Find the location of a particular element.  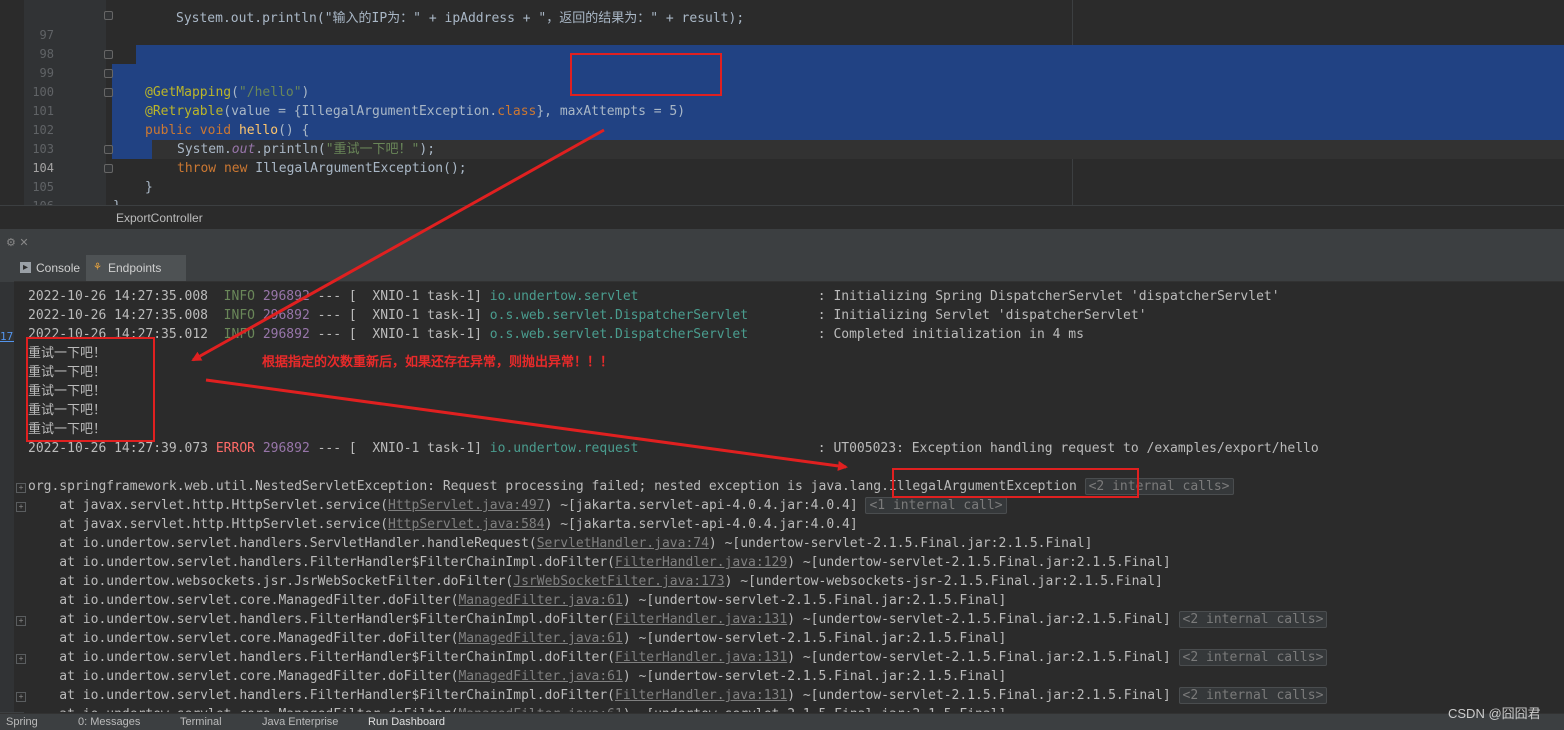

trace-source-link: HttpServlet.java:497 is located at coordinates (466, 505).